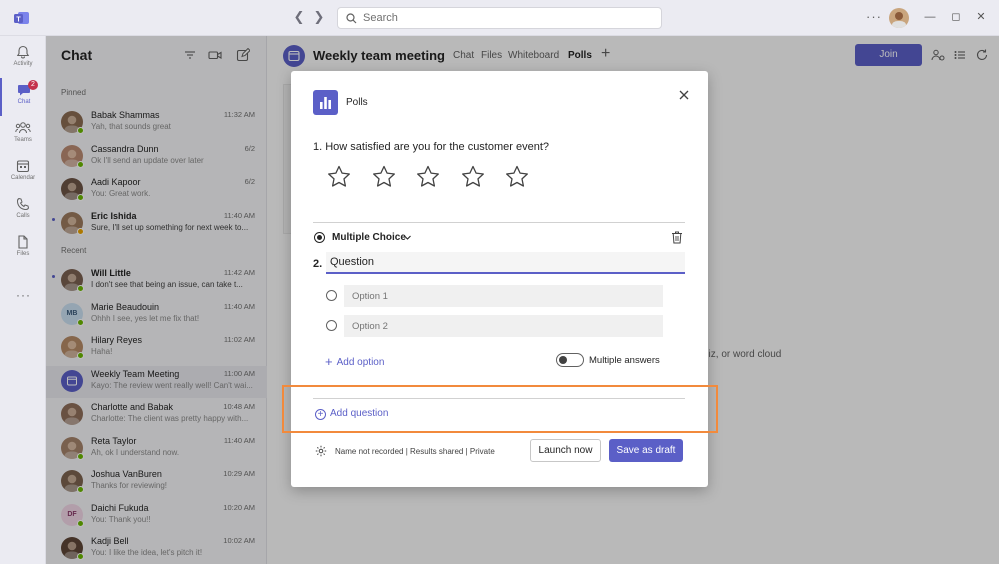 The width and height of the screenshot is (999, 564). Describe the element at coordinates (318, 264) in the screenshot. I see `question-2-number: 2.` at that location.